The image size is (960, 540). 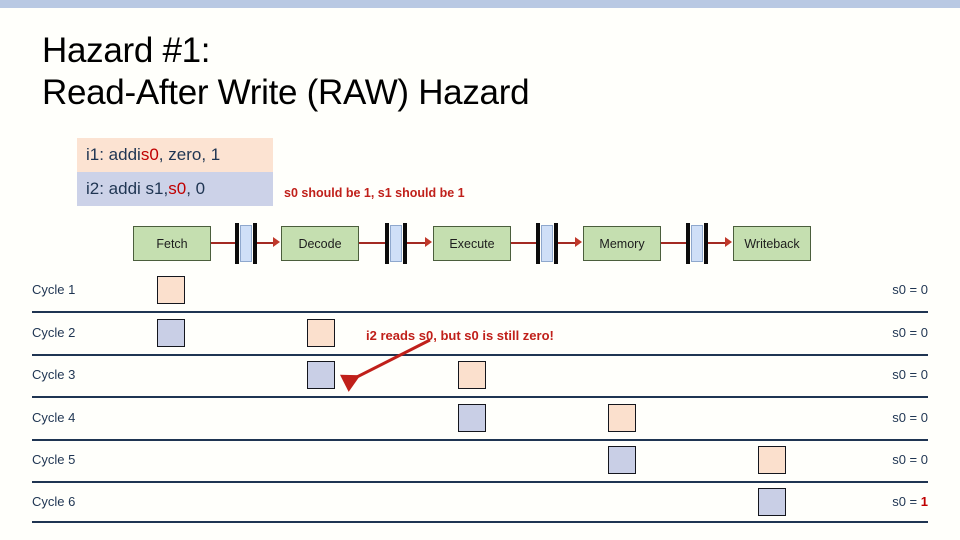 I want to click on cycle-label-2: Cycle 2, so click(x=54, y=332).